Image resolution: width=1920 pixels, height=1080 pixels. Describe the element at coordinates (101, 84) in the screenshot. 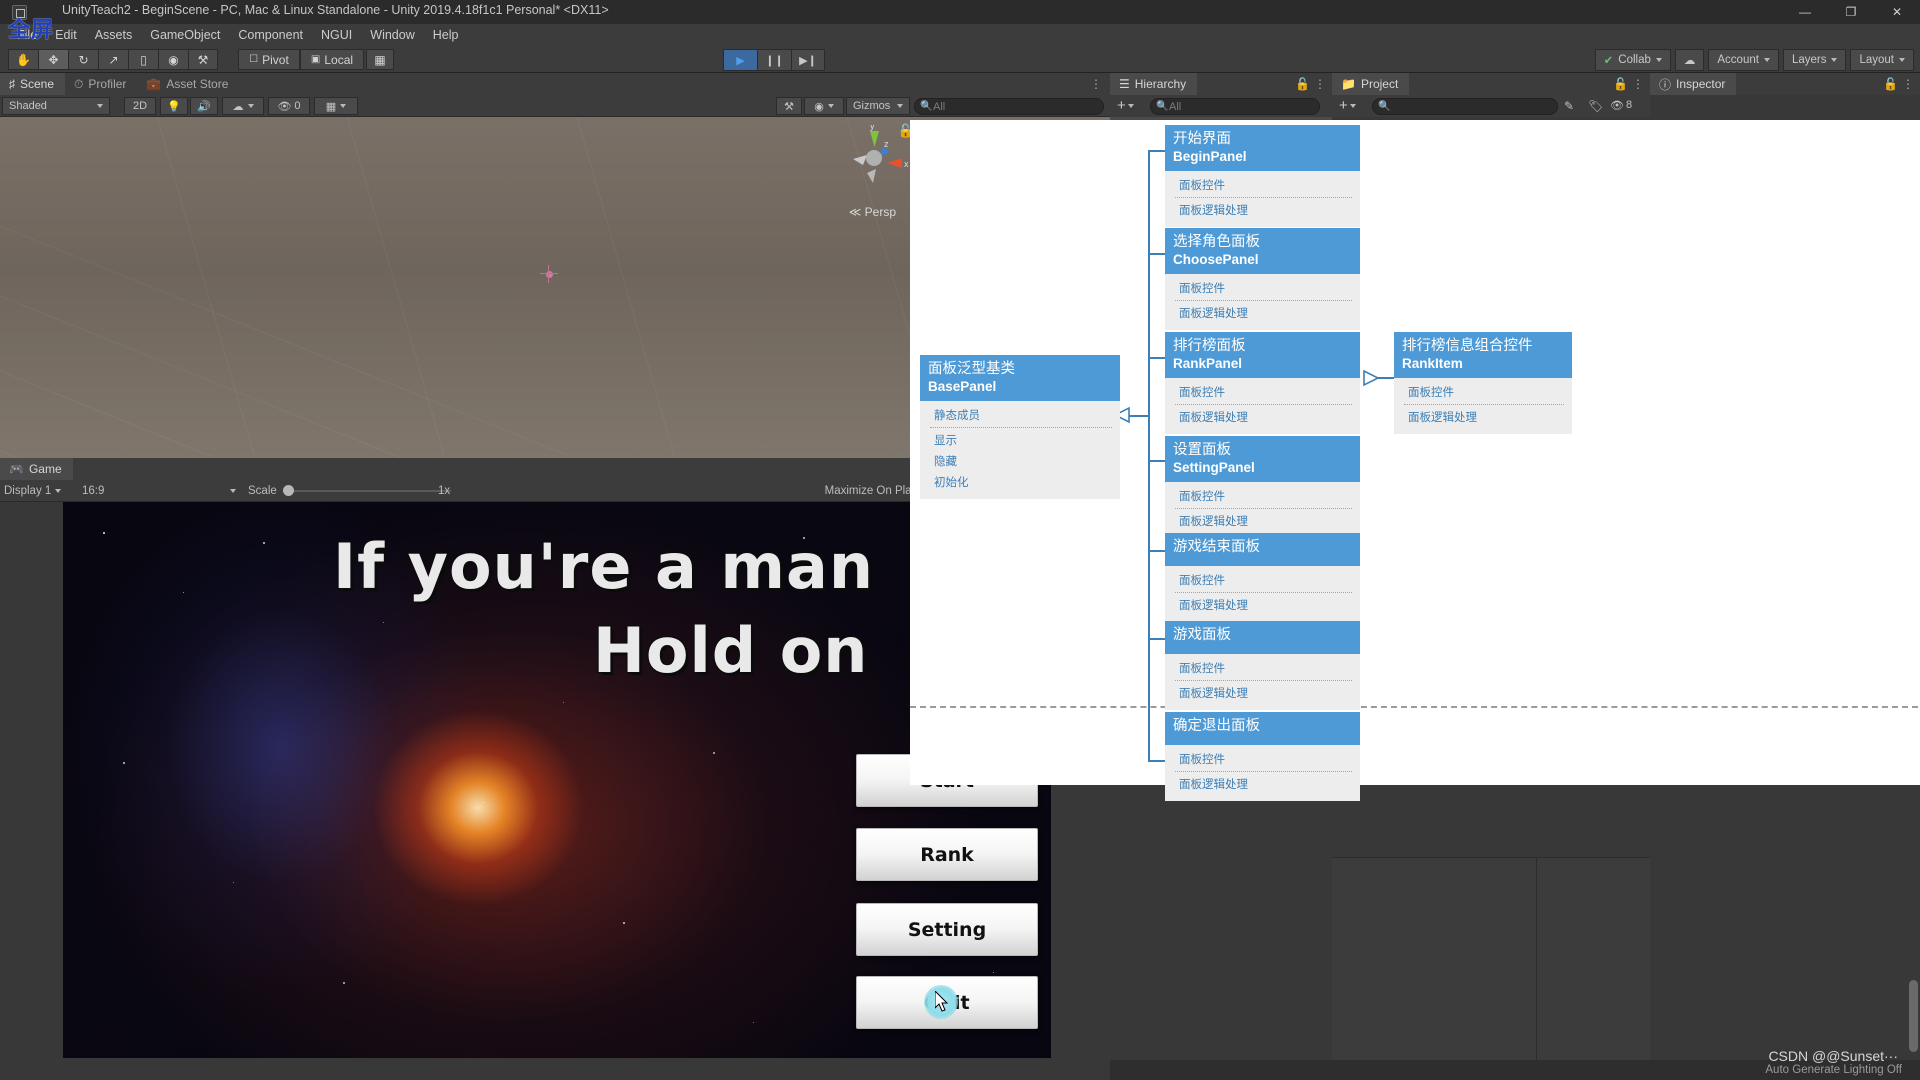

I see `tab-profiler: ⏱ Profiler` at that location.